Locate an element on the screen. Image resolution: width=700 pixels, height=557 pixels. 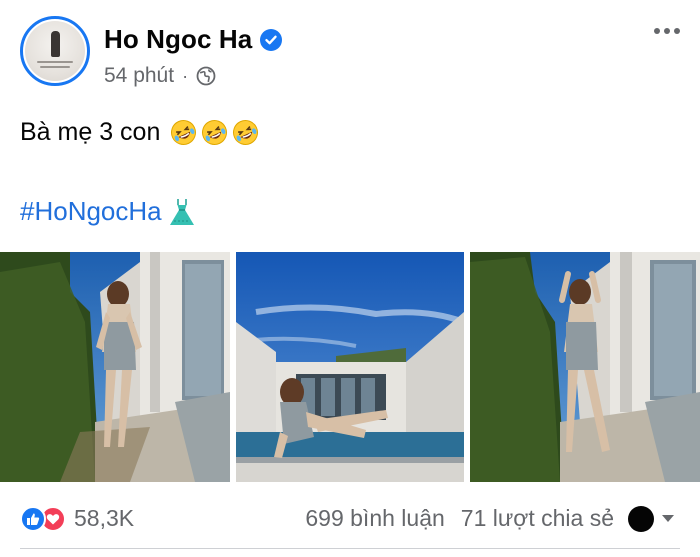
avatar is located at coordinates (55, 51).